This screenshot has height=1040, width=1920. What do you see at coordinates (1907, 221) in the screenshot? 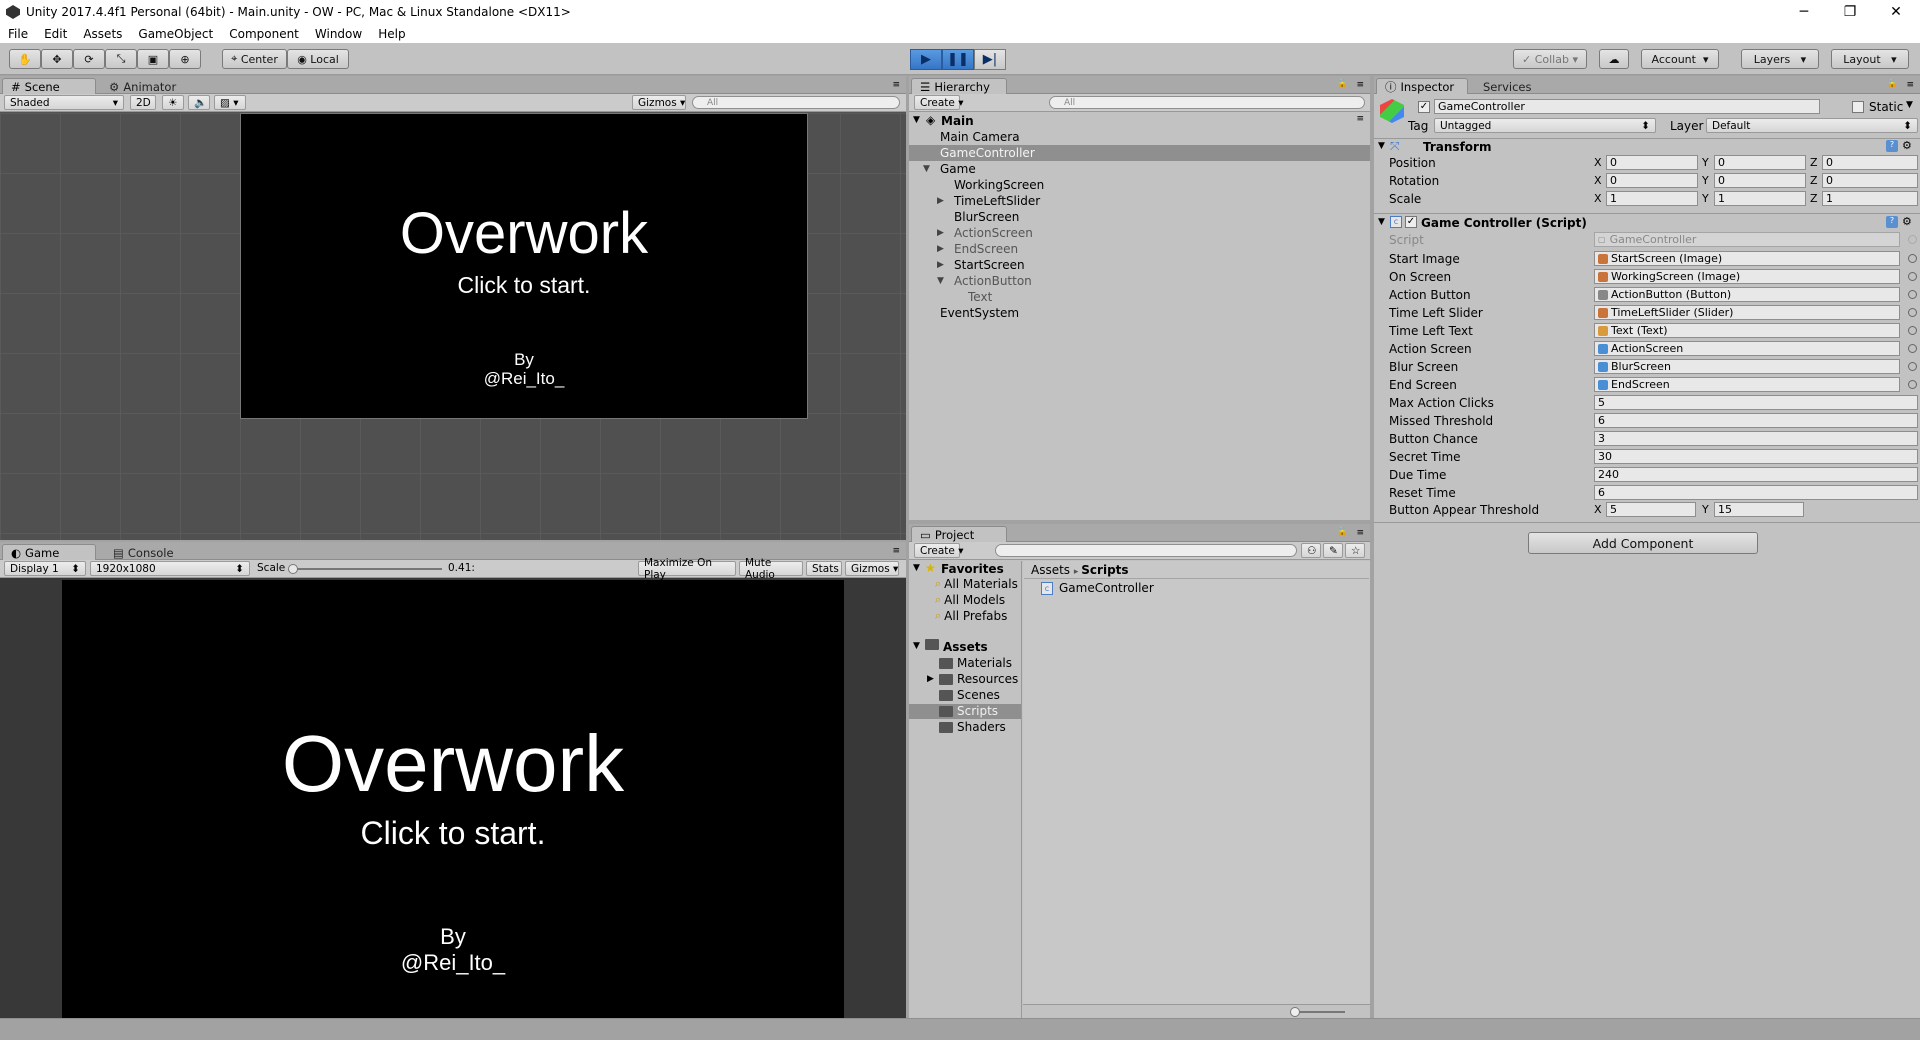
I see `script-settings-icon: ⚙` at bounding box center [1907, 221].